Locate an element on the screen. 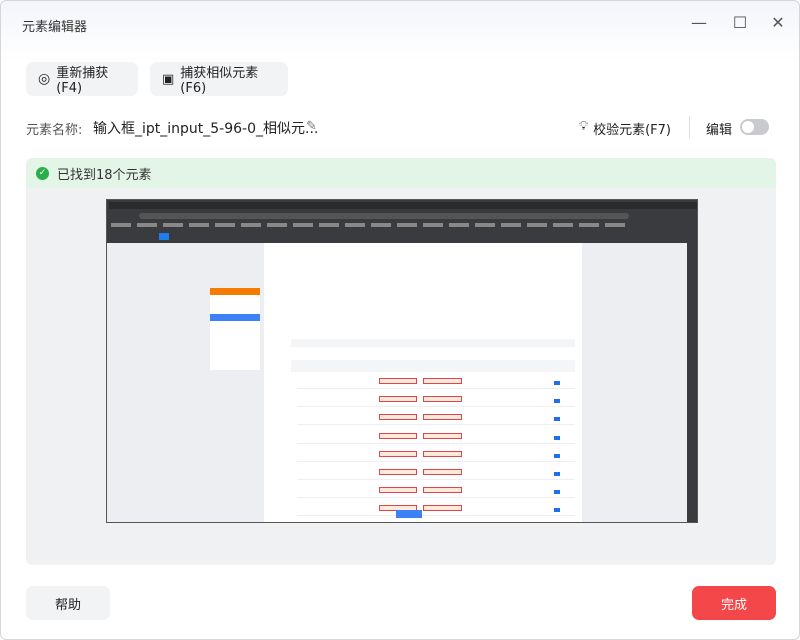 The image size is (800, 640). edit-label: 编辑 is located at coordinates (719, 130).